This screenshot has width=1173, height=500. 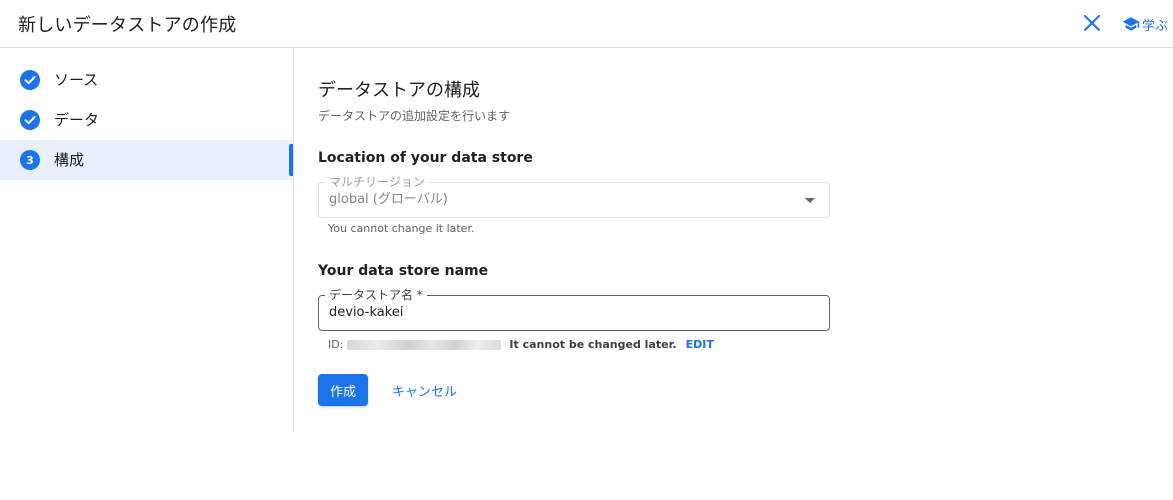 What do you see at coordinates (30, 160) in the screenshot?
I see `step-number-badge: 3` at bounding box center [30, 160].